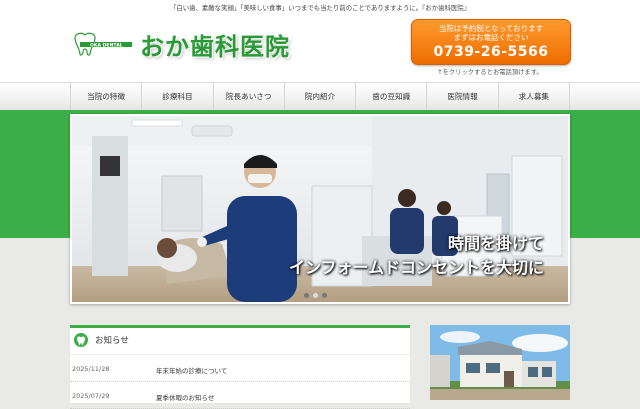  I want to click on clinic-building-image, so click(500, 362).